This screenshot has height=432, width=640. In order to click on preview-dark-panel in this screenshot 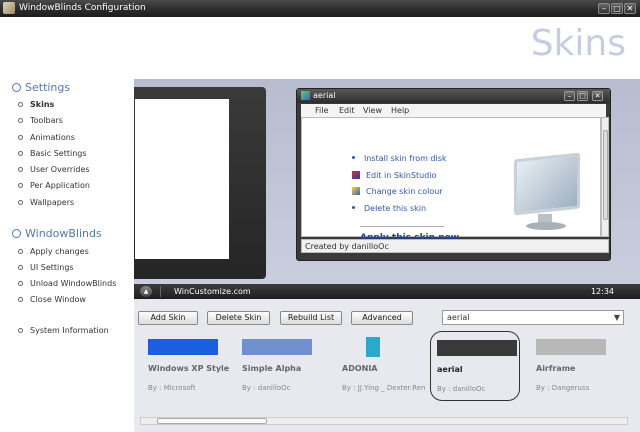, I will do `click(200, 183)`.